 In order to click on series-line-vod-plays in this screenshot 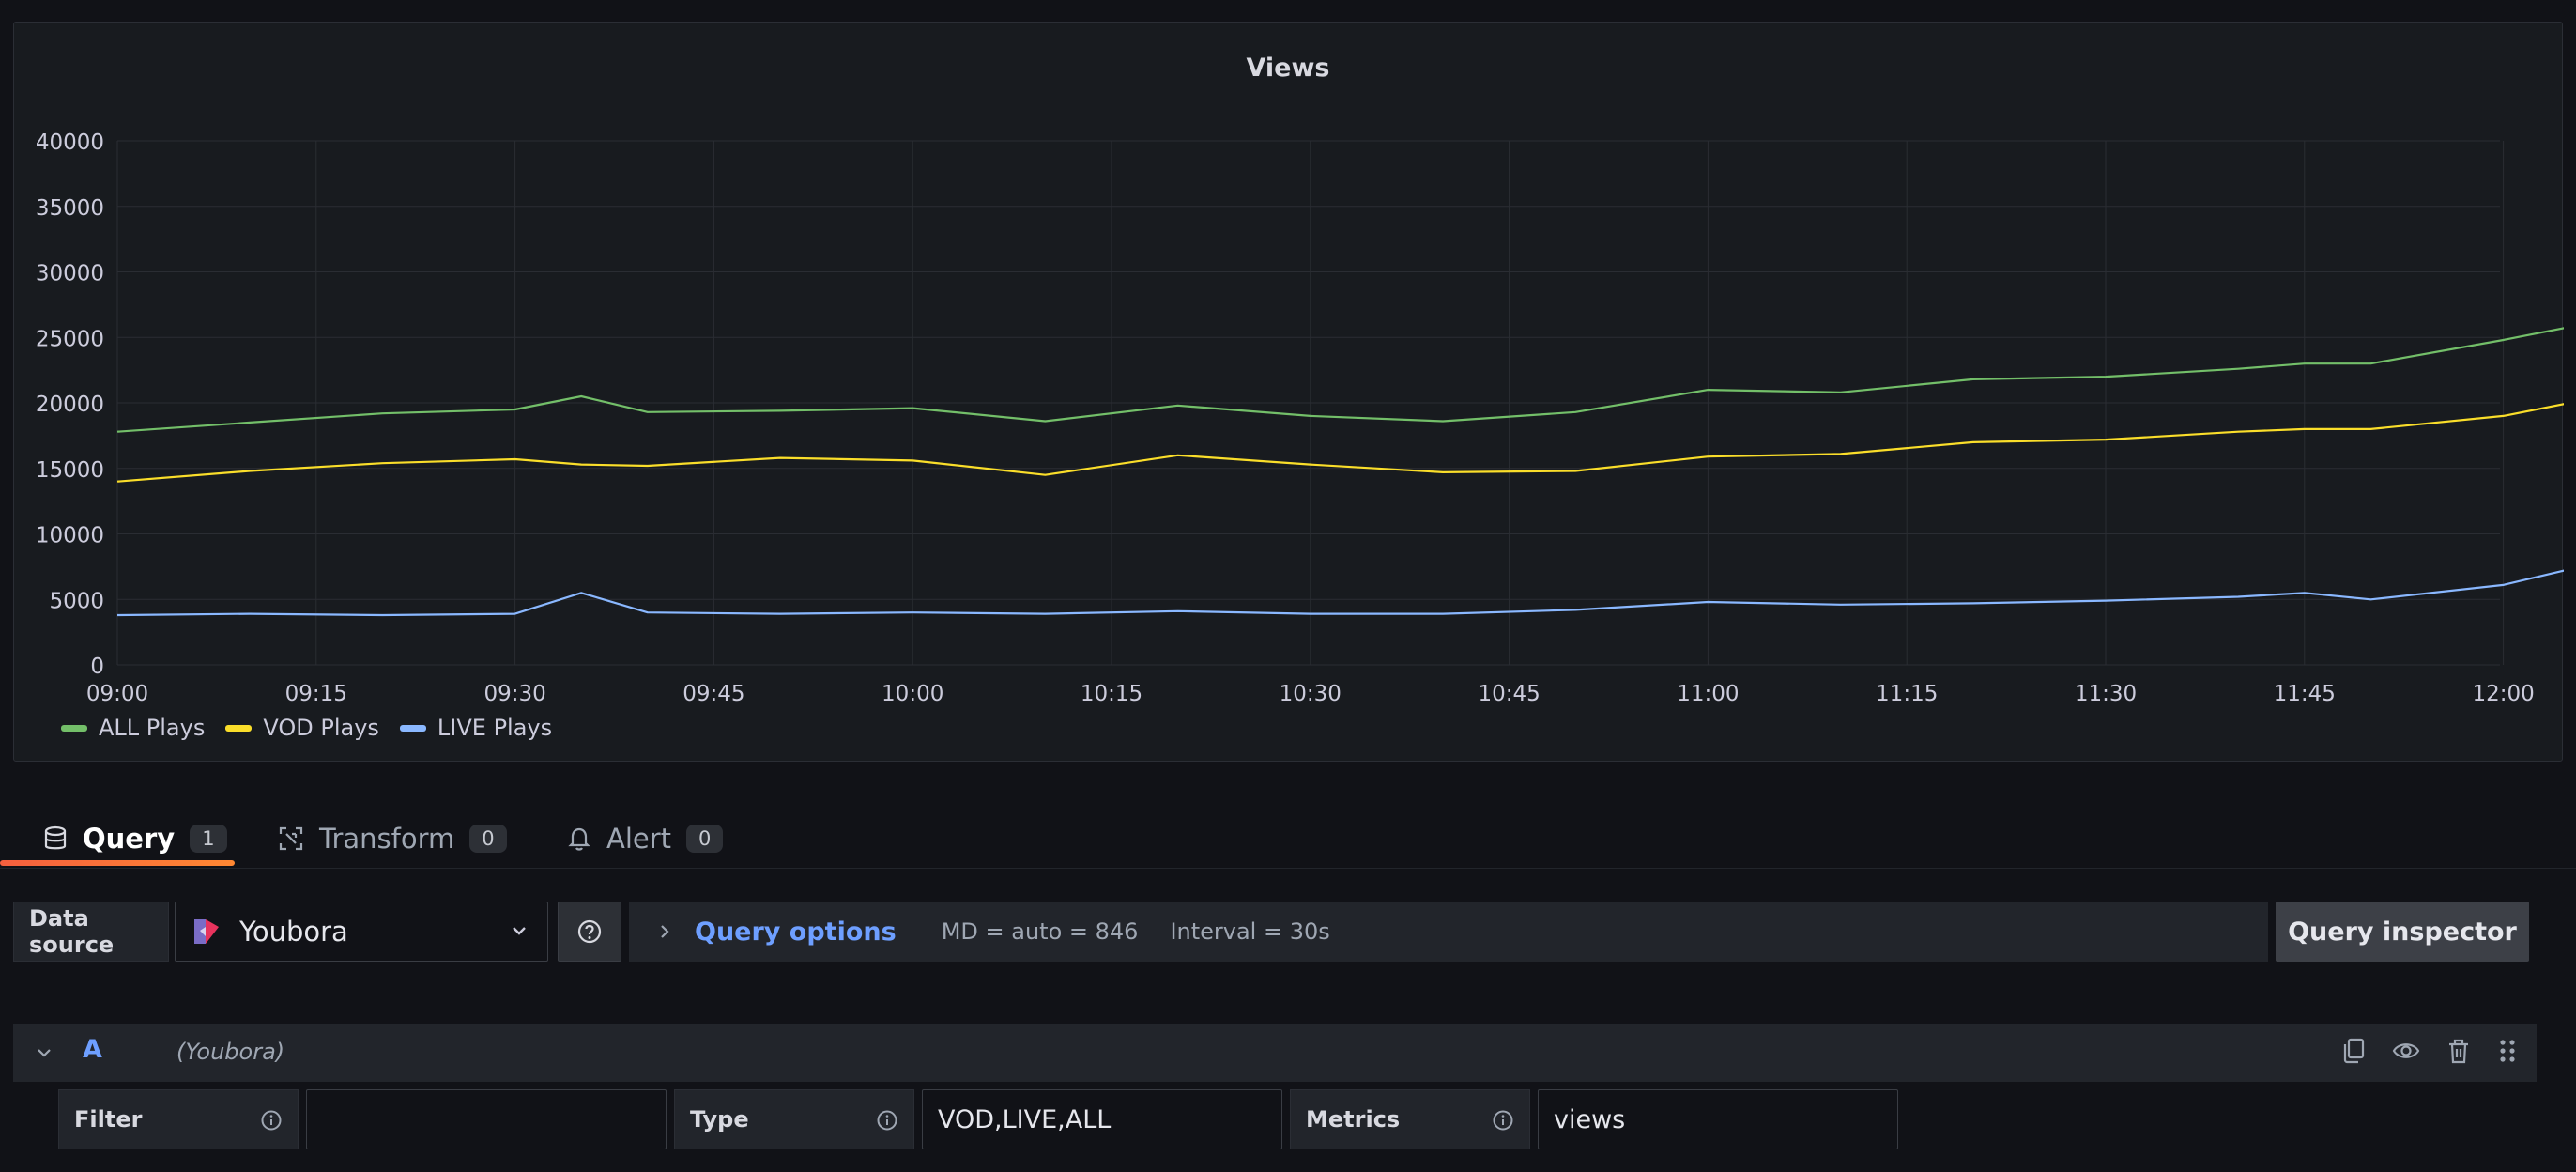, I will do `click(1340, 393)`.